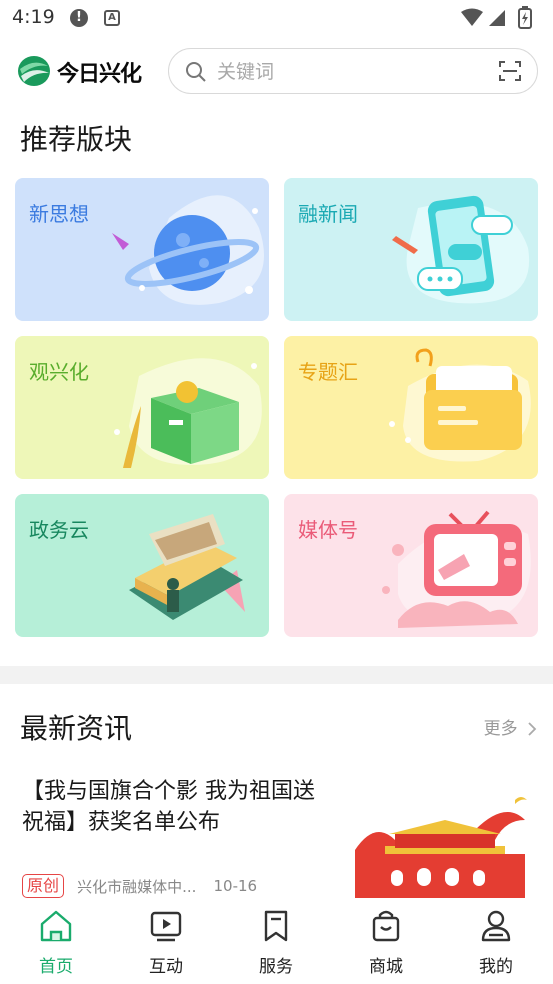 The image size is (553, 984). I want to click on status-time: 4:19, so click(33, 17).